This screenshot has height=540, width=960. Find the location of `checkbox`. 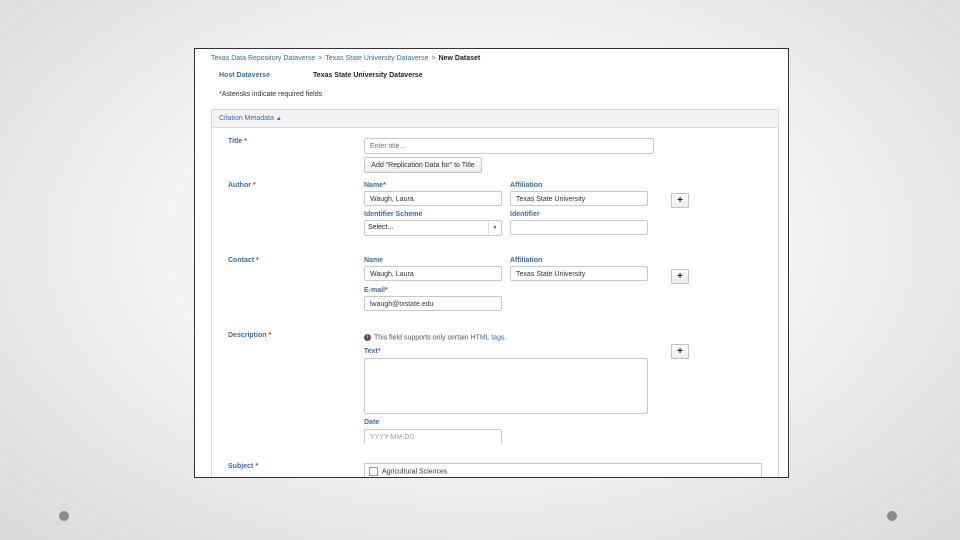

checkbox is located at coordinates (373, 471).